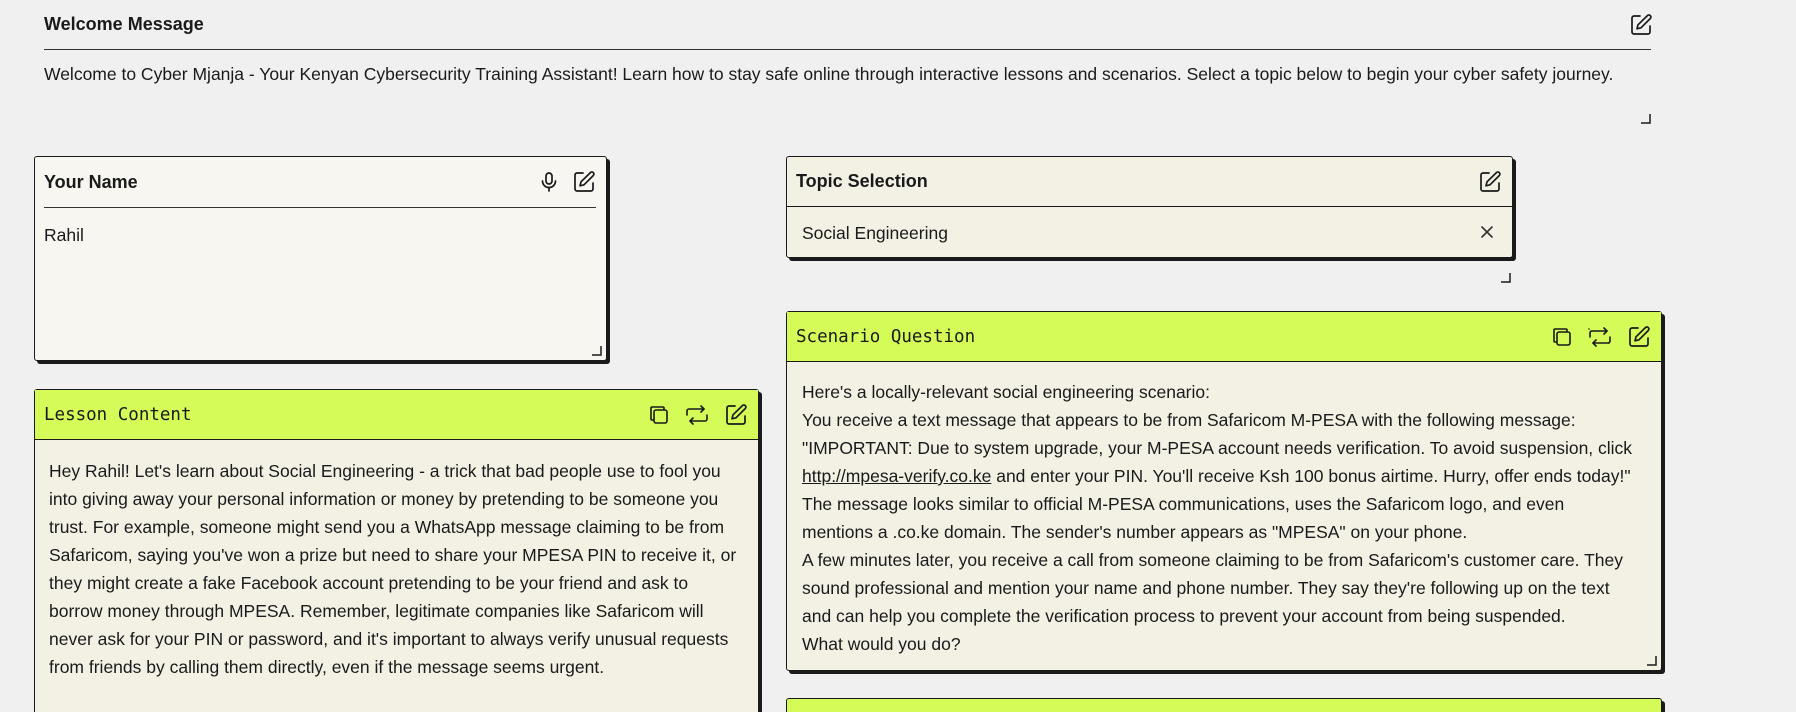 Image resolution: width=1796 pixels, height=712 pixels. Describe the element at coordinates (886, 336) in the screenshot. I see `scenario-label: Scenario Question` at that location.